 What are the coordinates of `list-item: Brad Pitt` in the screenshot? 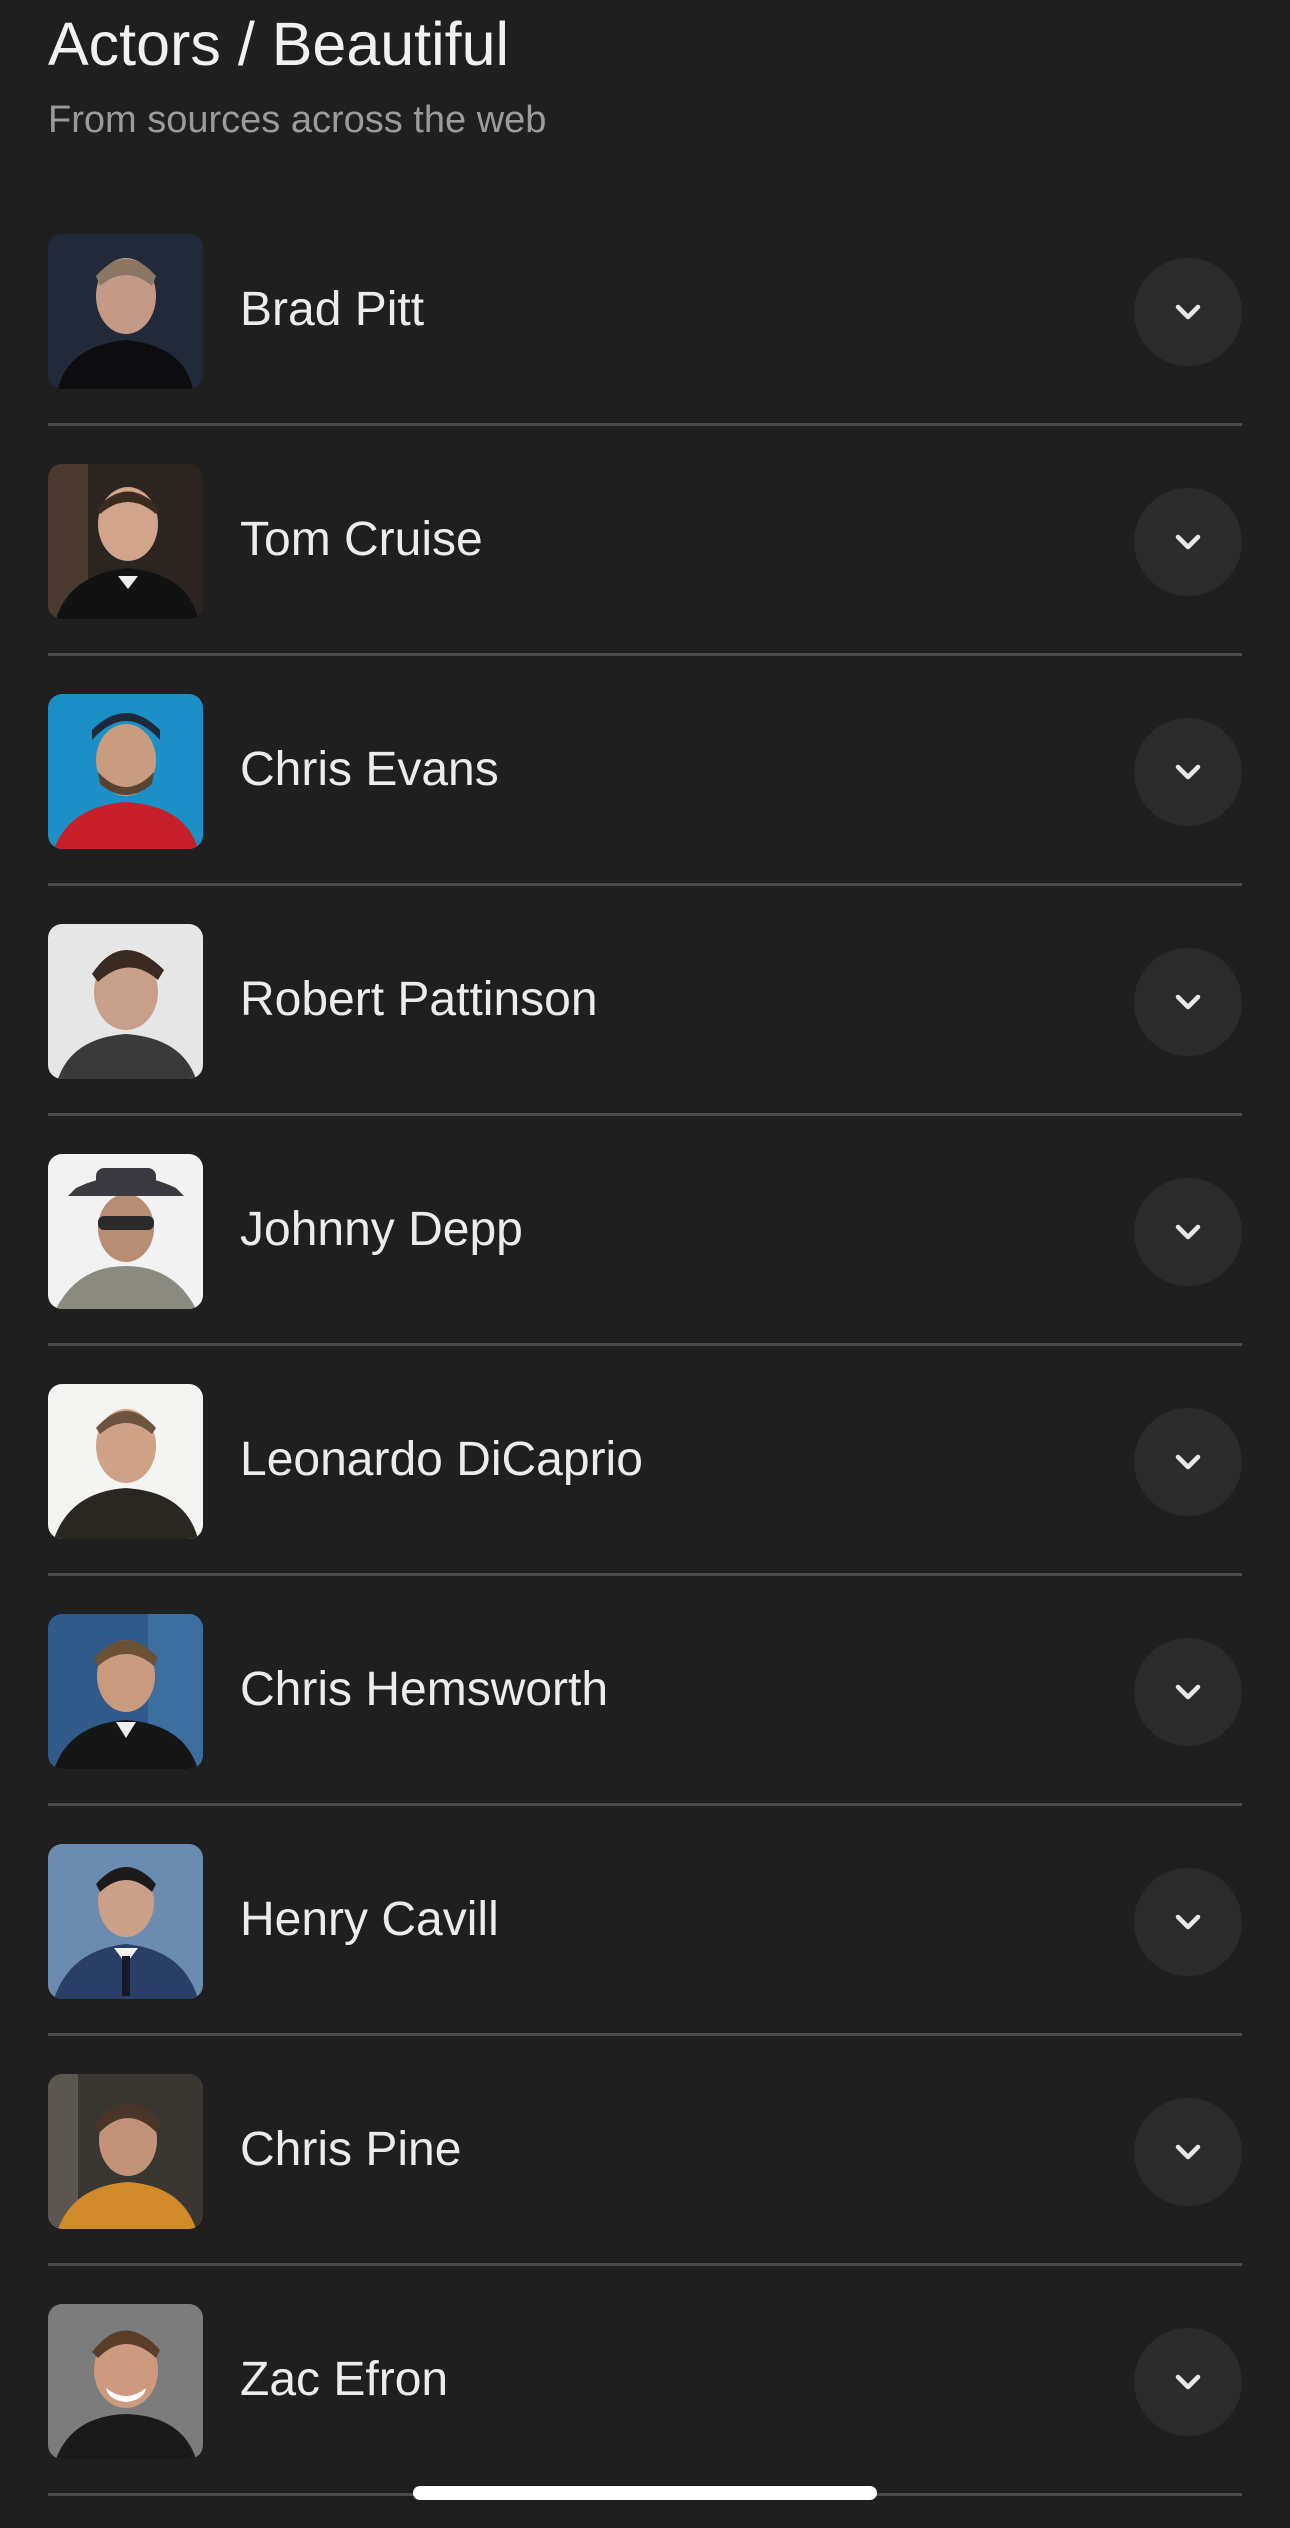 It's located at (645, 311).